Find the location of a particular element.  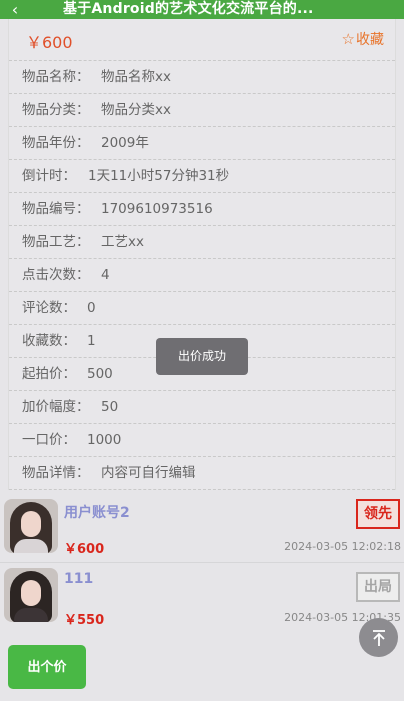

bid-list-item: 用户账号2 ￥600 2024-03-05 12:02:18 领先 is located at coordinates (202, 529).